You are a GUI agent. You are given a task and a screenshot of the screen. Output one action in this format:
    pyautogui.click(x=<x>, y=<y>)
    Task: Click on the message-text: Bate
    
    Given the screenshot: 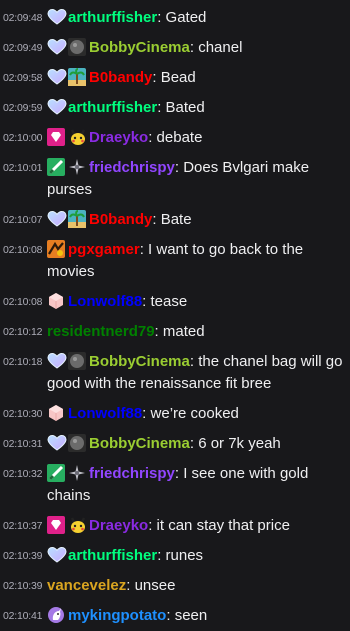 What is the action you would take?
    pyautogui.click(x=176, y=219)
    